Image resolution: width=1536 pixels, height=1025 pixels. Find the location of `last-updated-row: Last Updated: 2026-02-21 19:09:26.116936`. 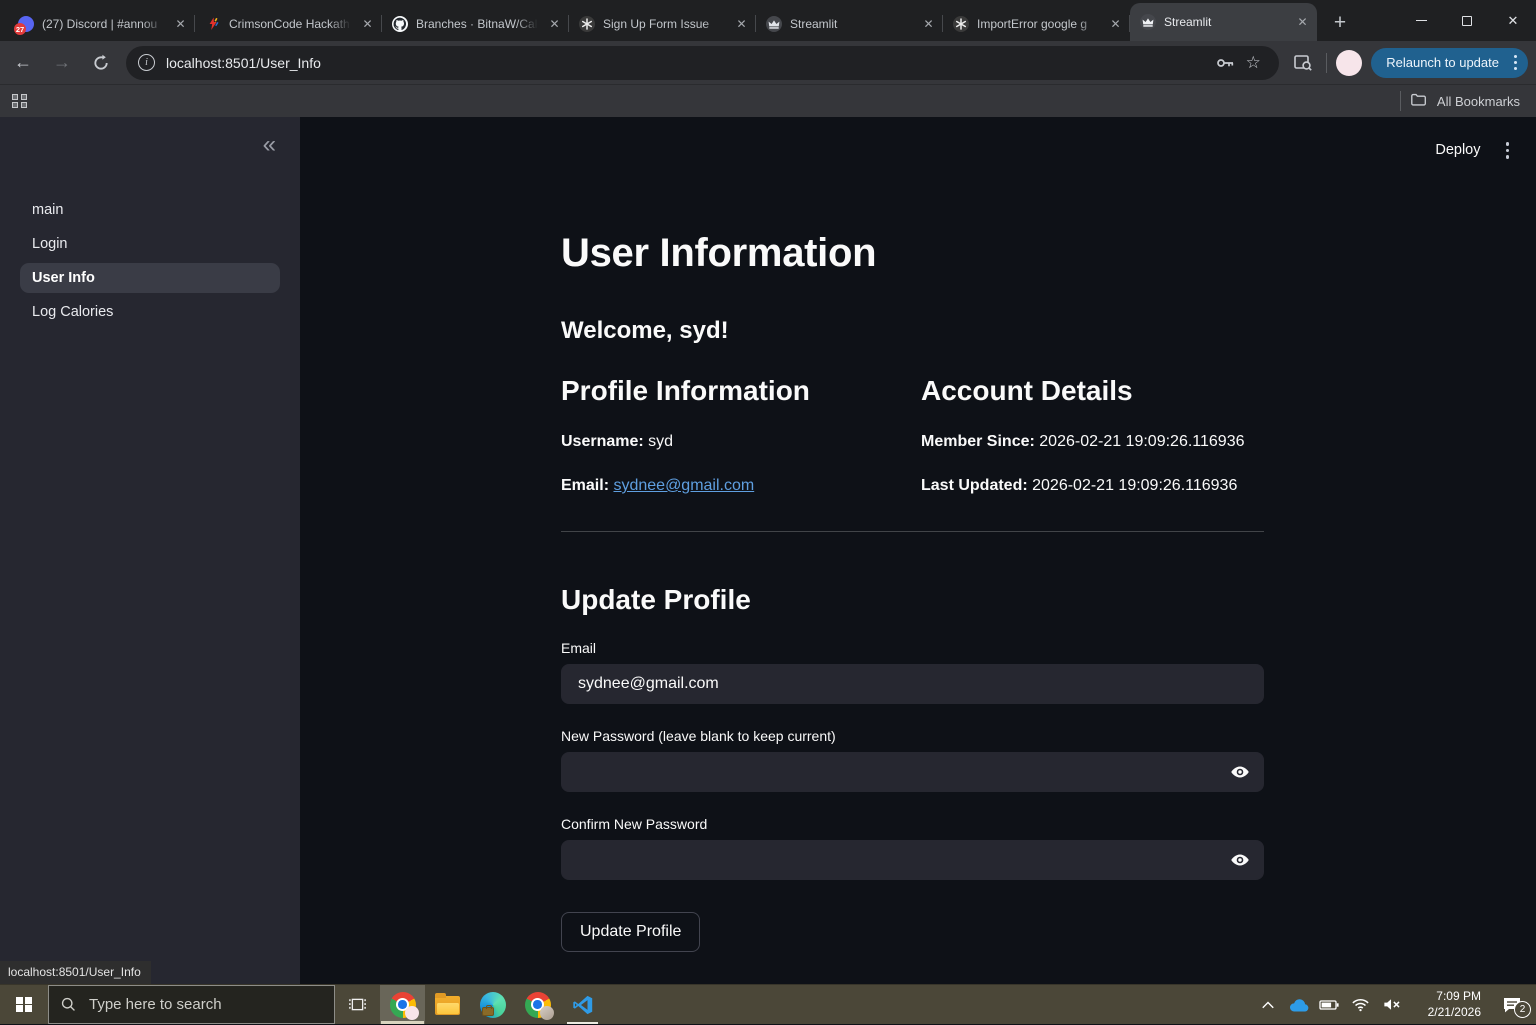

last-updated-row: Last Updated: 2026-02-21 19:09:26.116936 is located at coordinates (1079, 485).